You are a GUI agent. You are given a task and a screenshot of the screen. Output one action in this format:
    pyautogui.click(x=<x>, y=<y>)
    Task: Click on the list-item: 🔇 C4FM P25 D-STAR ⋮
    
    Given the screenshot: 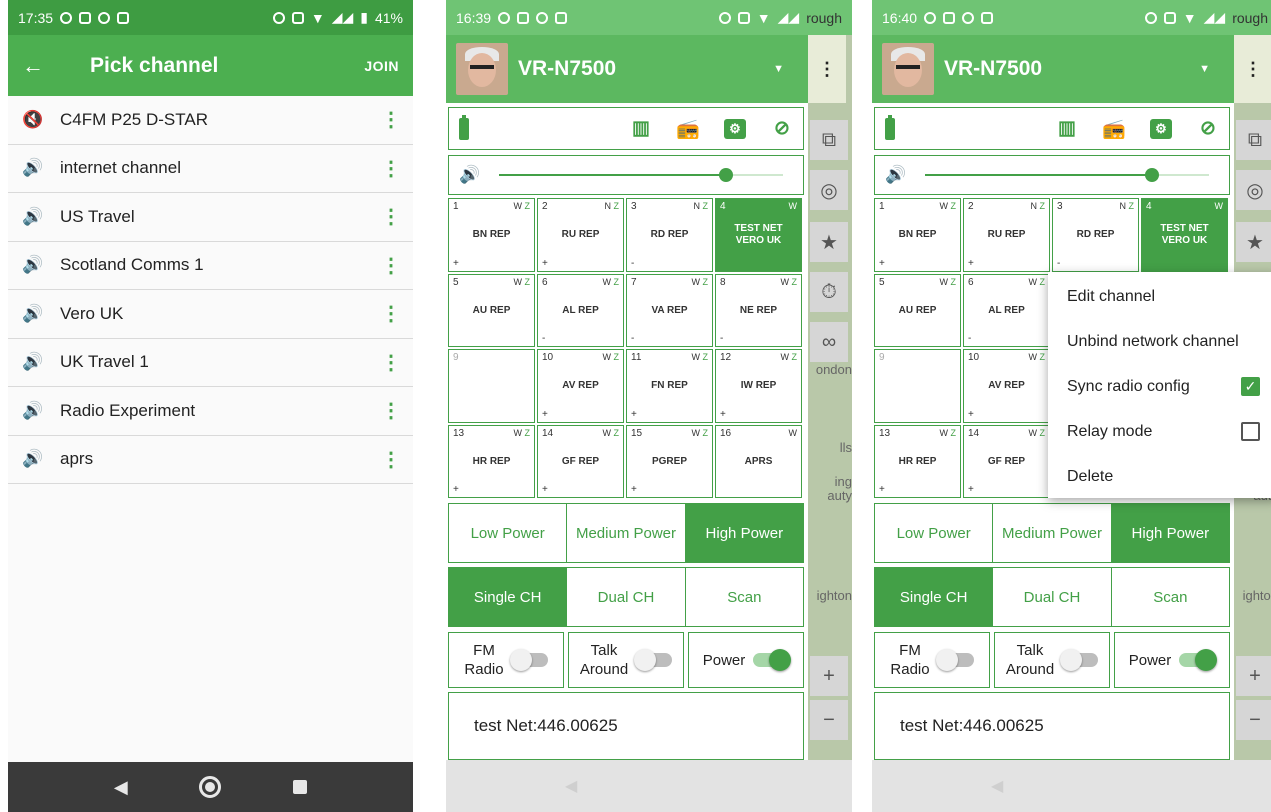 What is the action you would take?
    pyautogui.click(x=210, y=120)
    